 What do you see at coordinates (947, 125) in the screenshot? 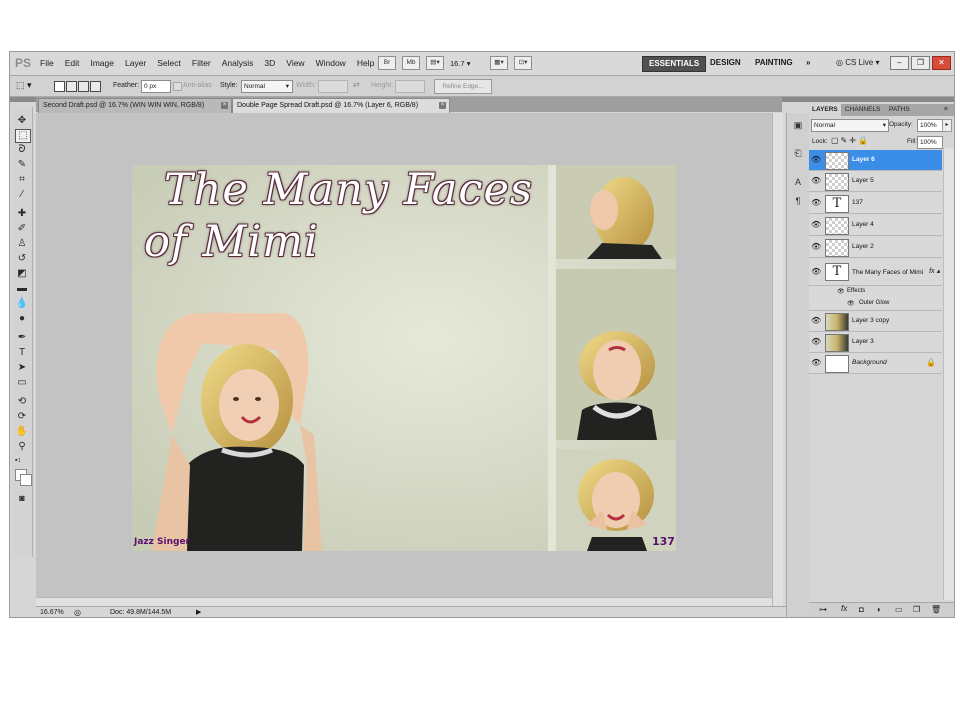
I see `opacity-slider-arrow: ▸` at bounding box center [947, 125].